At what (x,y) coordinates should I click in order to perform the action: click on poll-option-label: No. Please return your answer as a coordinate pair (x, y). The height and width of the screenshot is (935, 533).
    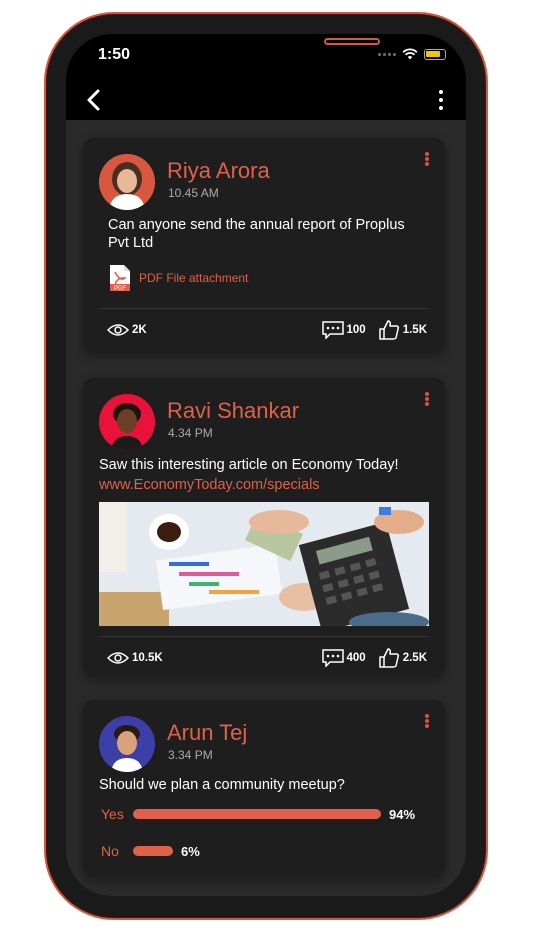
    Looking at the image, I should click on (110, 851).